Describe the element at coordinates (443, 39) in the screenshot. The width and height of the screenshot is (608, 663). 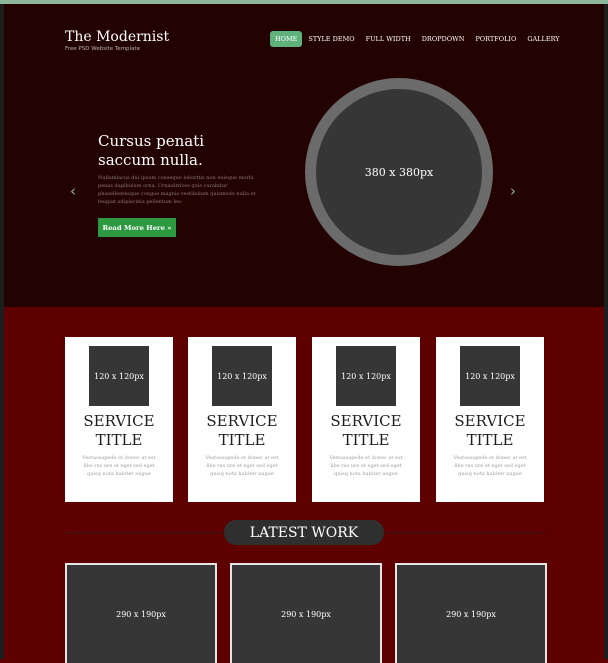
I see `nav-dropdown: Dropdown` at that location.